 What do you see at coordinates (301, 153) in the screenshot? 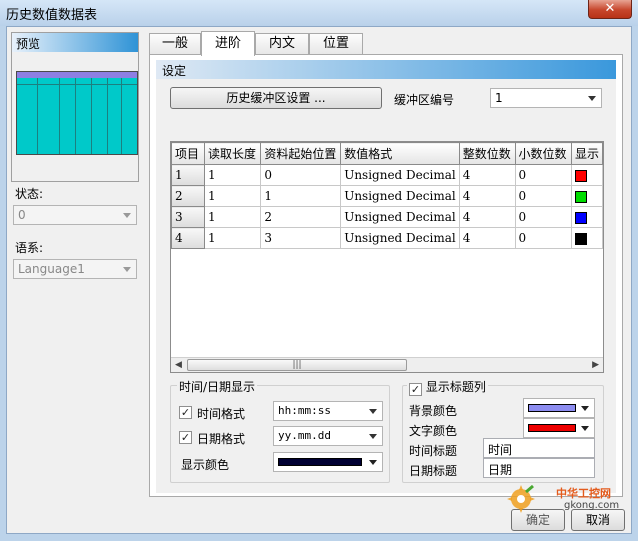
I see `column-header-start: 资料起始位置` at bounding box center [301, 153].